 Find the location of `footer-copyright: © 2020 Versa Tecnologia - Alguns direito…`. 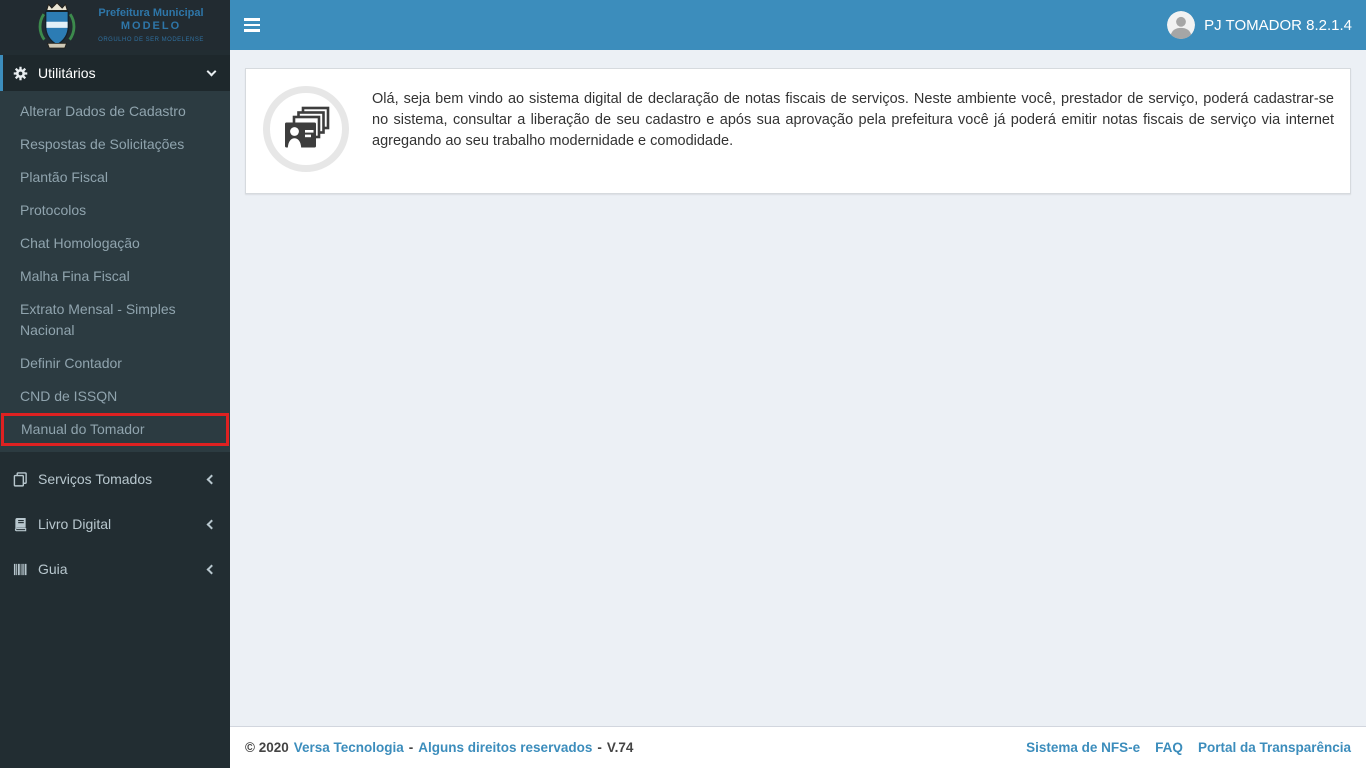

footer-copyright: © 2020 Versa Tecnologia - Alguns direito… is located at coordinates (439, 747).